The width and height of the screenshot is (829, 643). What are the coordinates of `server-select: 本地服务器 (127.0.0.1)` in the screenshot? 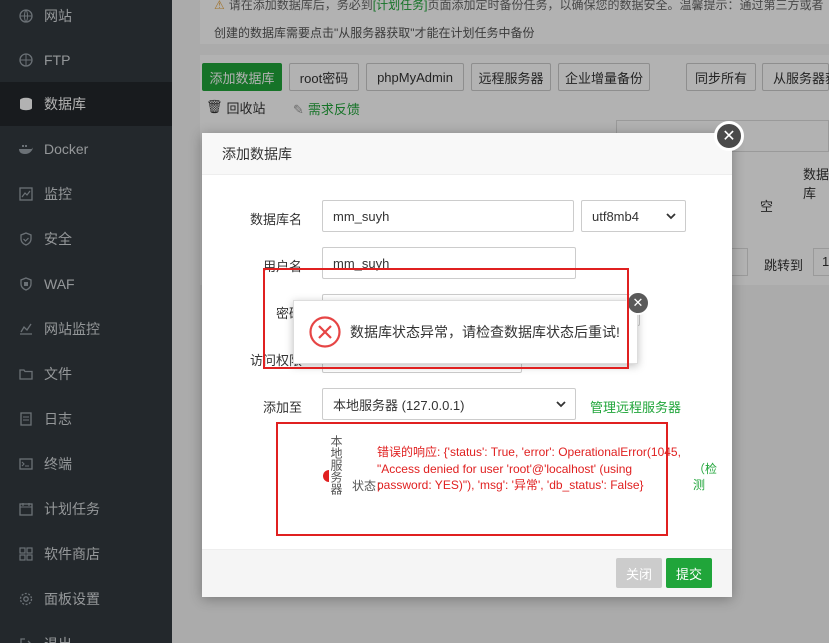 It's located at (449, 404).